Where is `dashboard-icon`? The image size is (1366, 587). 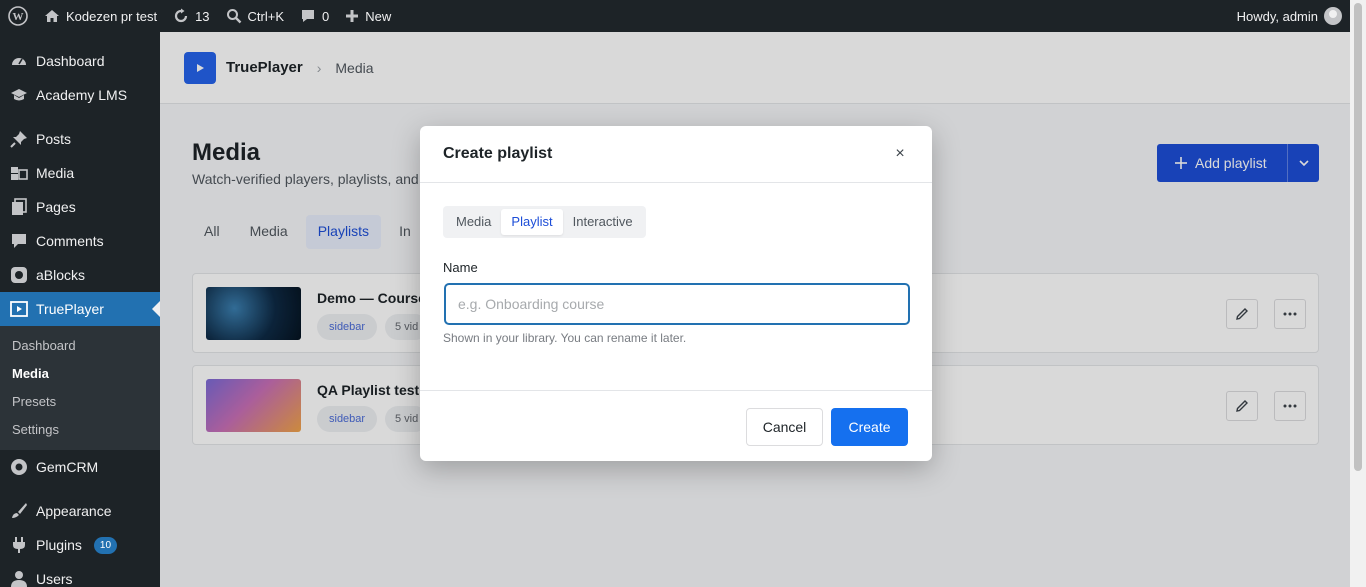 dashboard-icon is located at coordinates (19, 61).